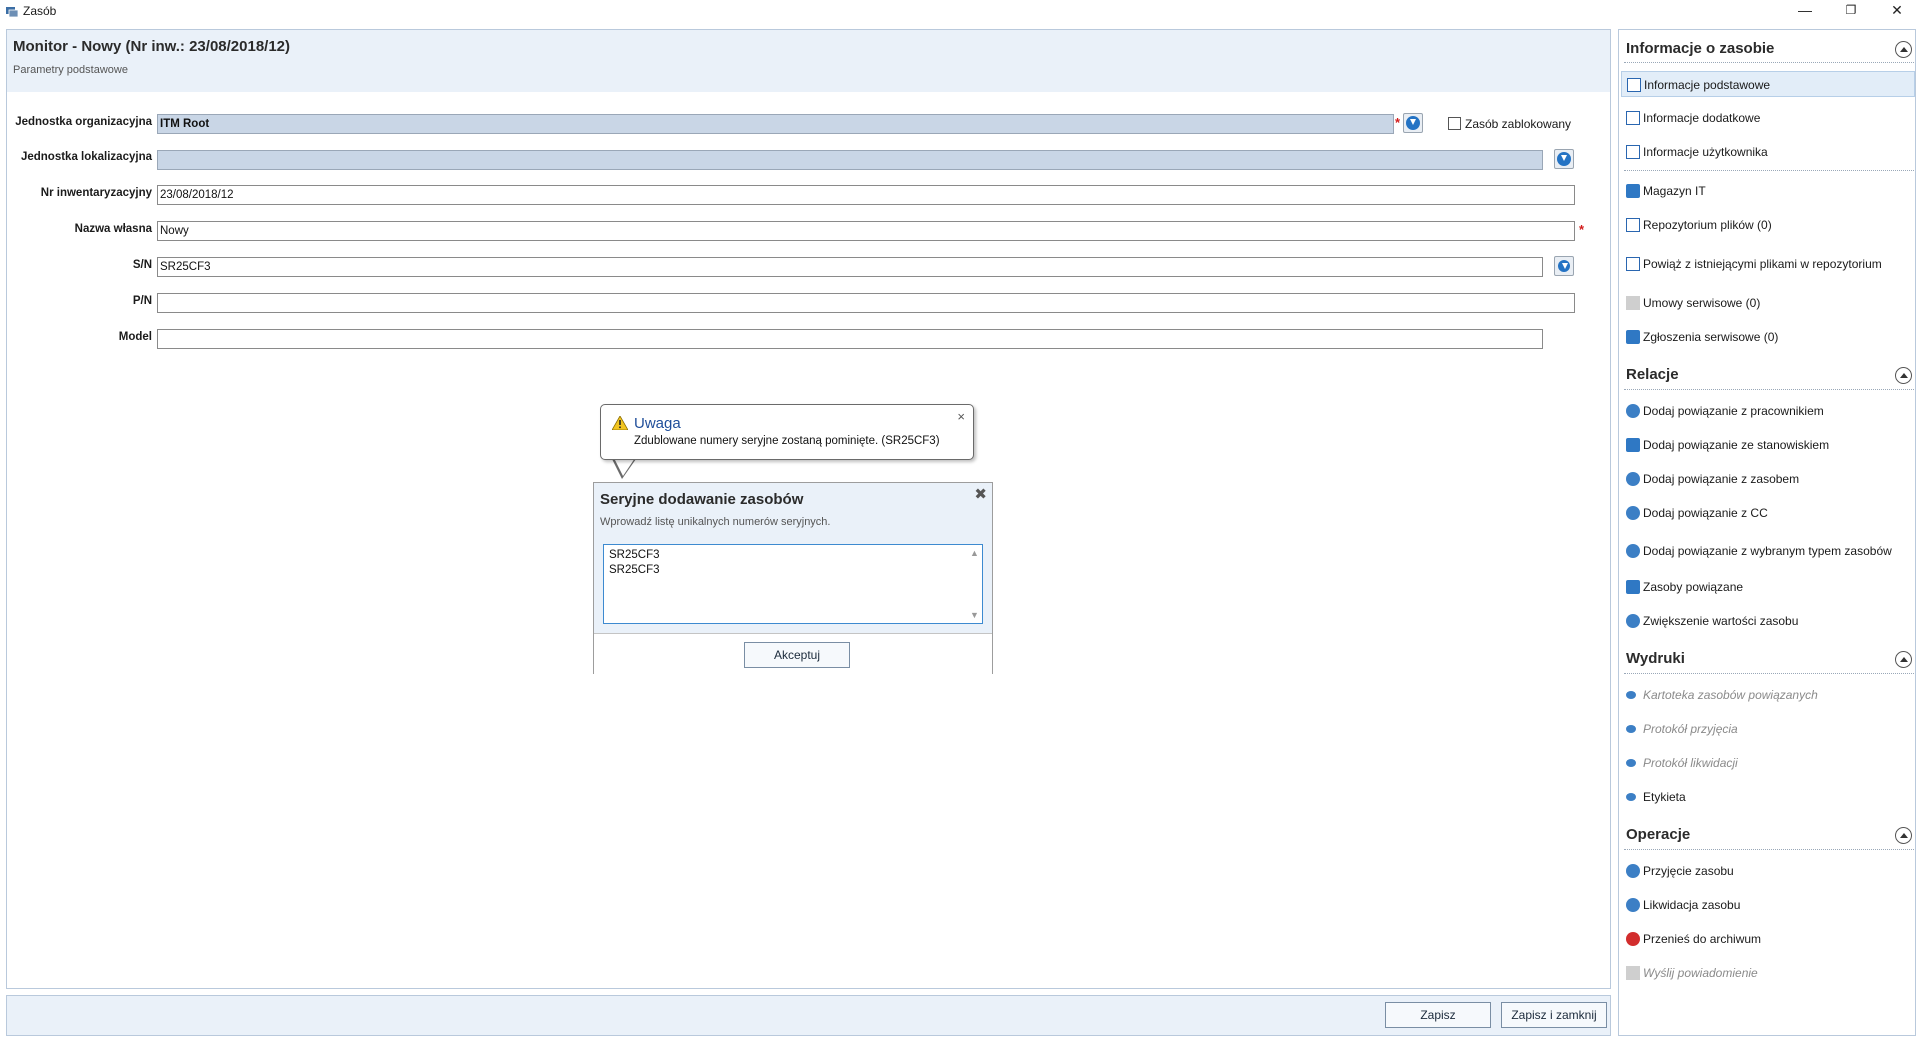  What do you see at coordinates (1768, 303) in the screenshot?
I see `sidebar-item-service-contracts: Umowy serwisowe (0)` at bounding box center [1768, 303].